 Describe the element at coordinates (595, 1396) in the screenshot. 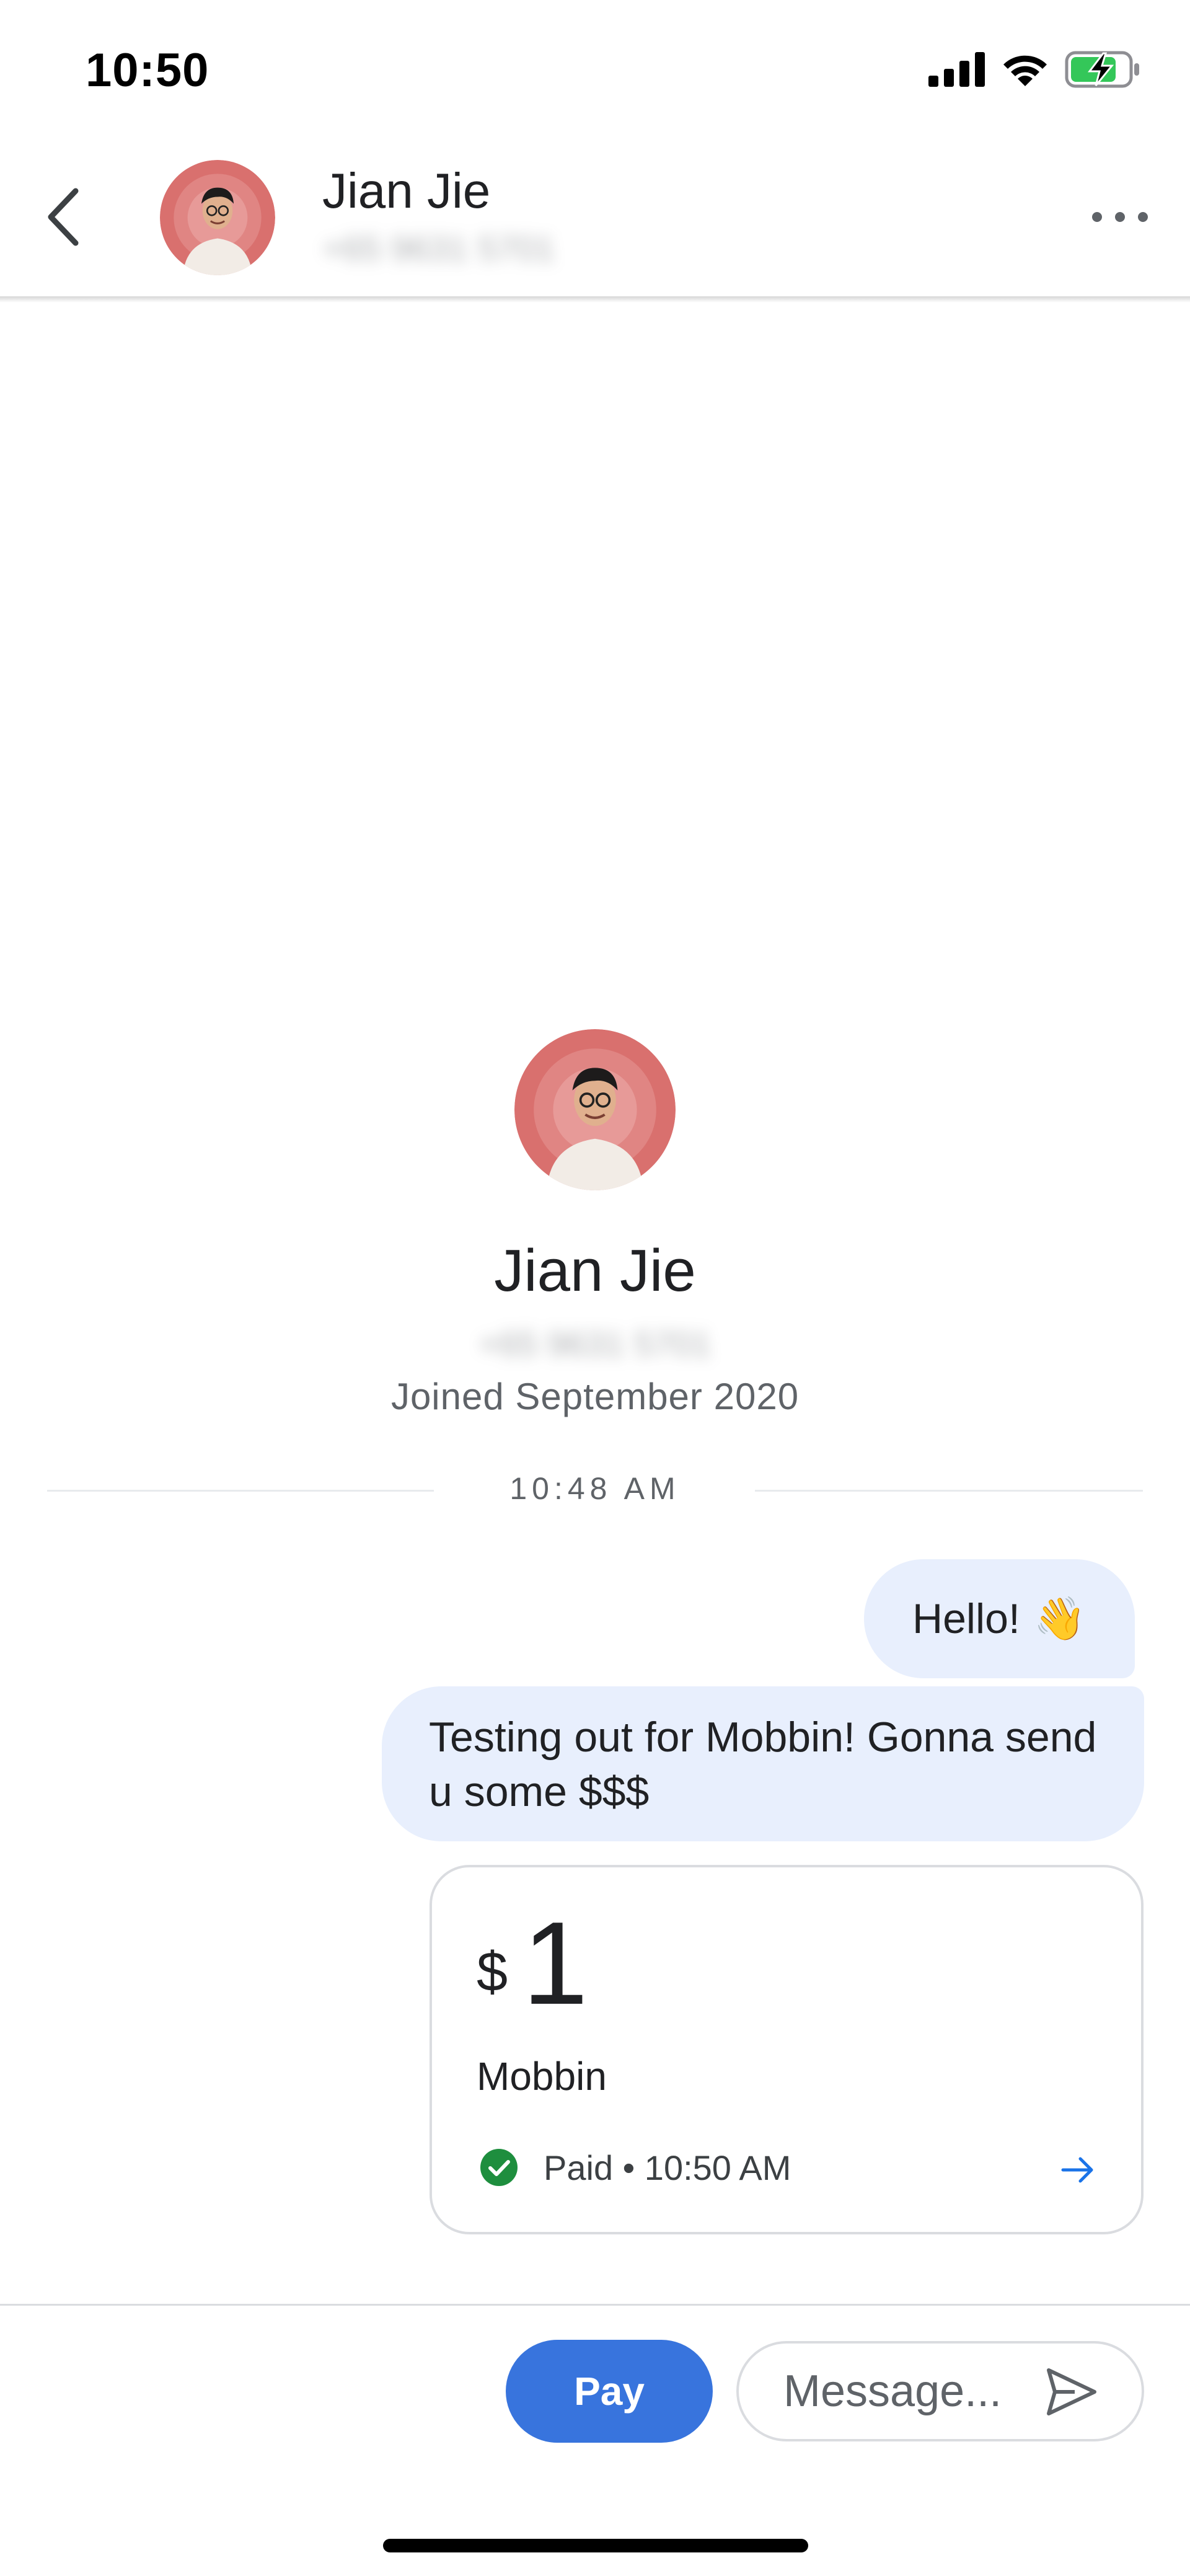

I see `profile-joined-date: Joined September 2020` at that location.